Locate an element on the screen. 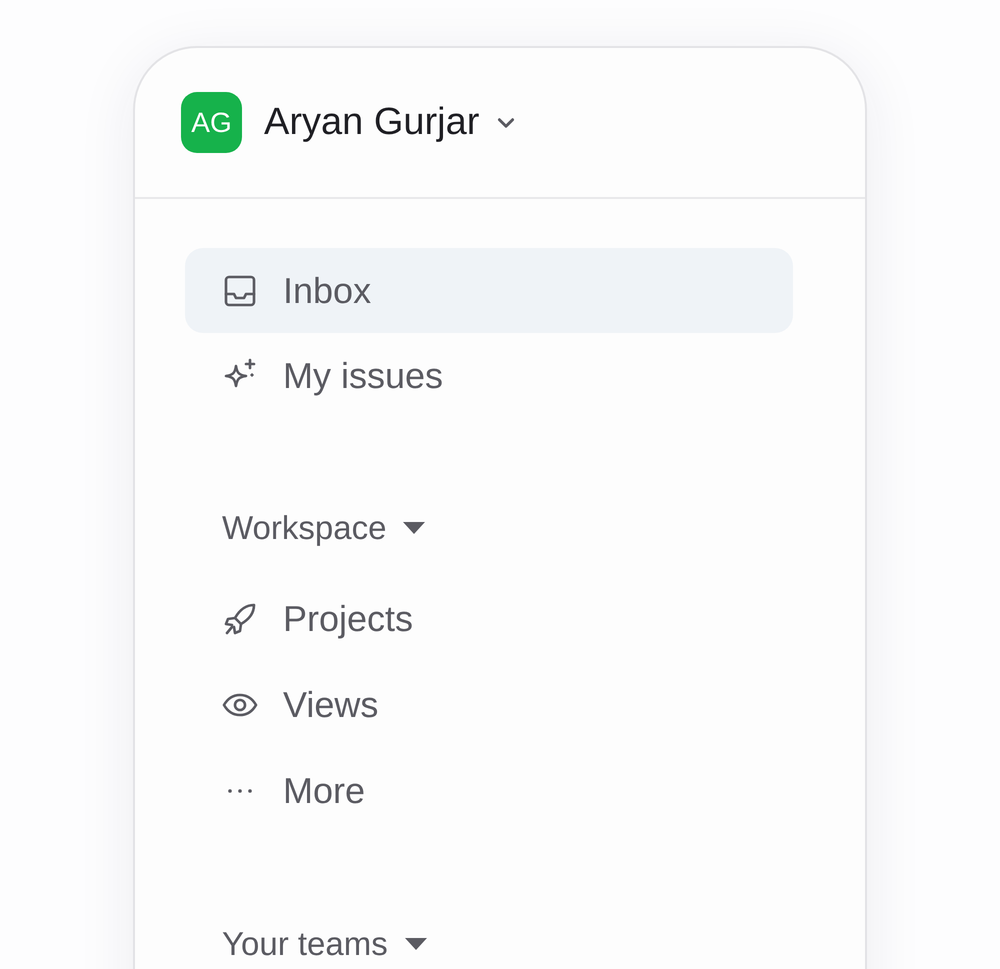 This screenshot has height=969, width=1000. section-header: Workspace is located at coordinates (308, 528).